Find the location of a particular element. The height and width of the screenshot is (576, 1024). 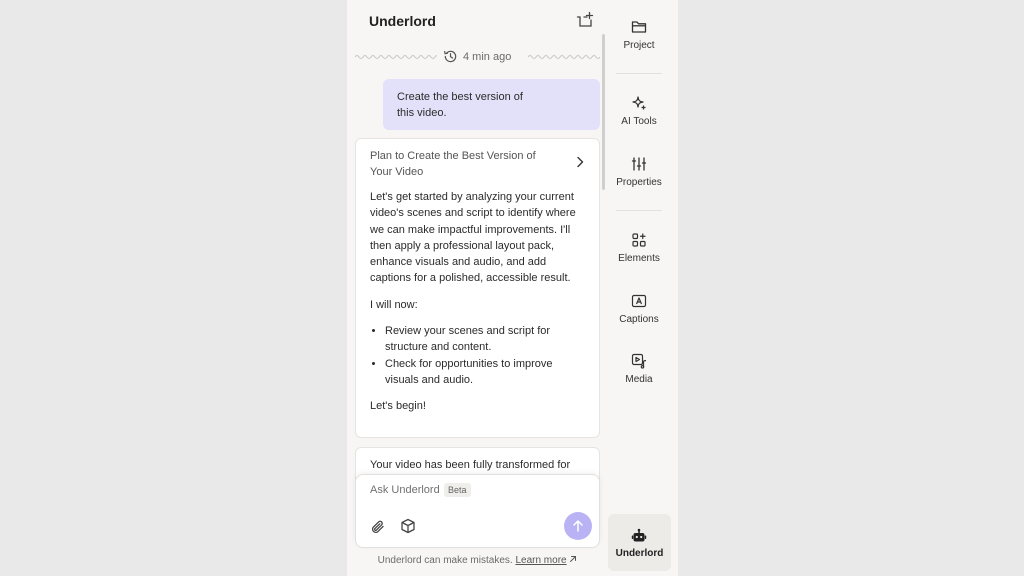

plan-card-title-line: Plan to Create the Best Version of is located at coordinates (453, 156).